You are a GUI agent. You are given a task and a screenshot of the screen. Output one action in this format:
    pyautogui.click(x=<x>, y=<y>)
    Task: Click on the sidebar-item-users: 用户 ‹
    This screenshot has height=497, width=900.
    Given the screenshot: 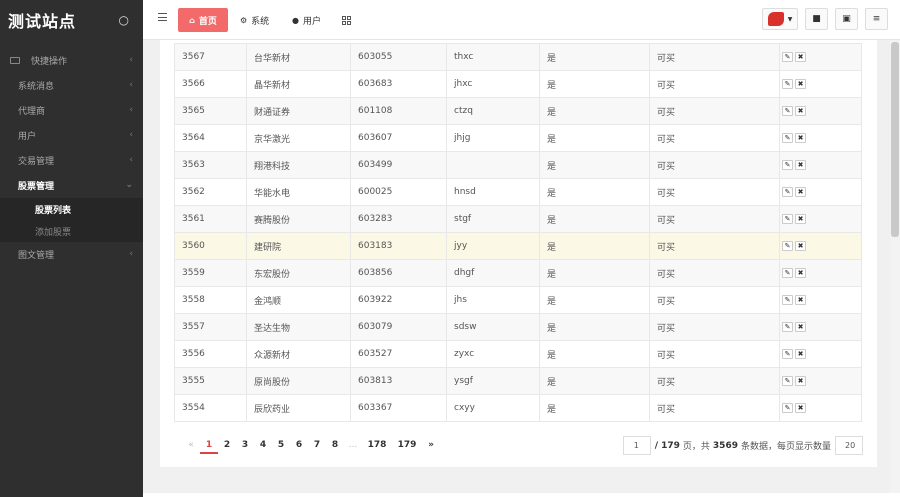 What is the action you would take?
    pyautogui.click(x=71, y=135)
    